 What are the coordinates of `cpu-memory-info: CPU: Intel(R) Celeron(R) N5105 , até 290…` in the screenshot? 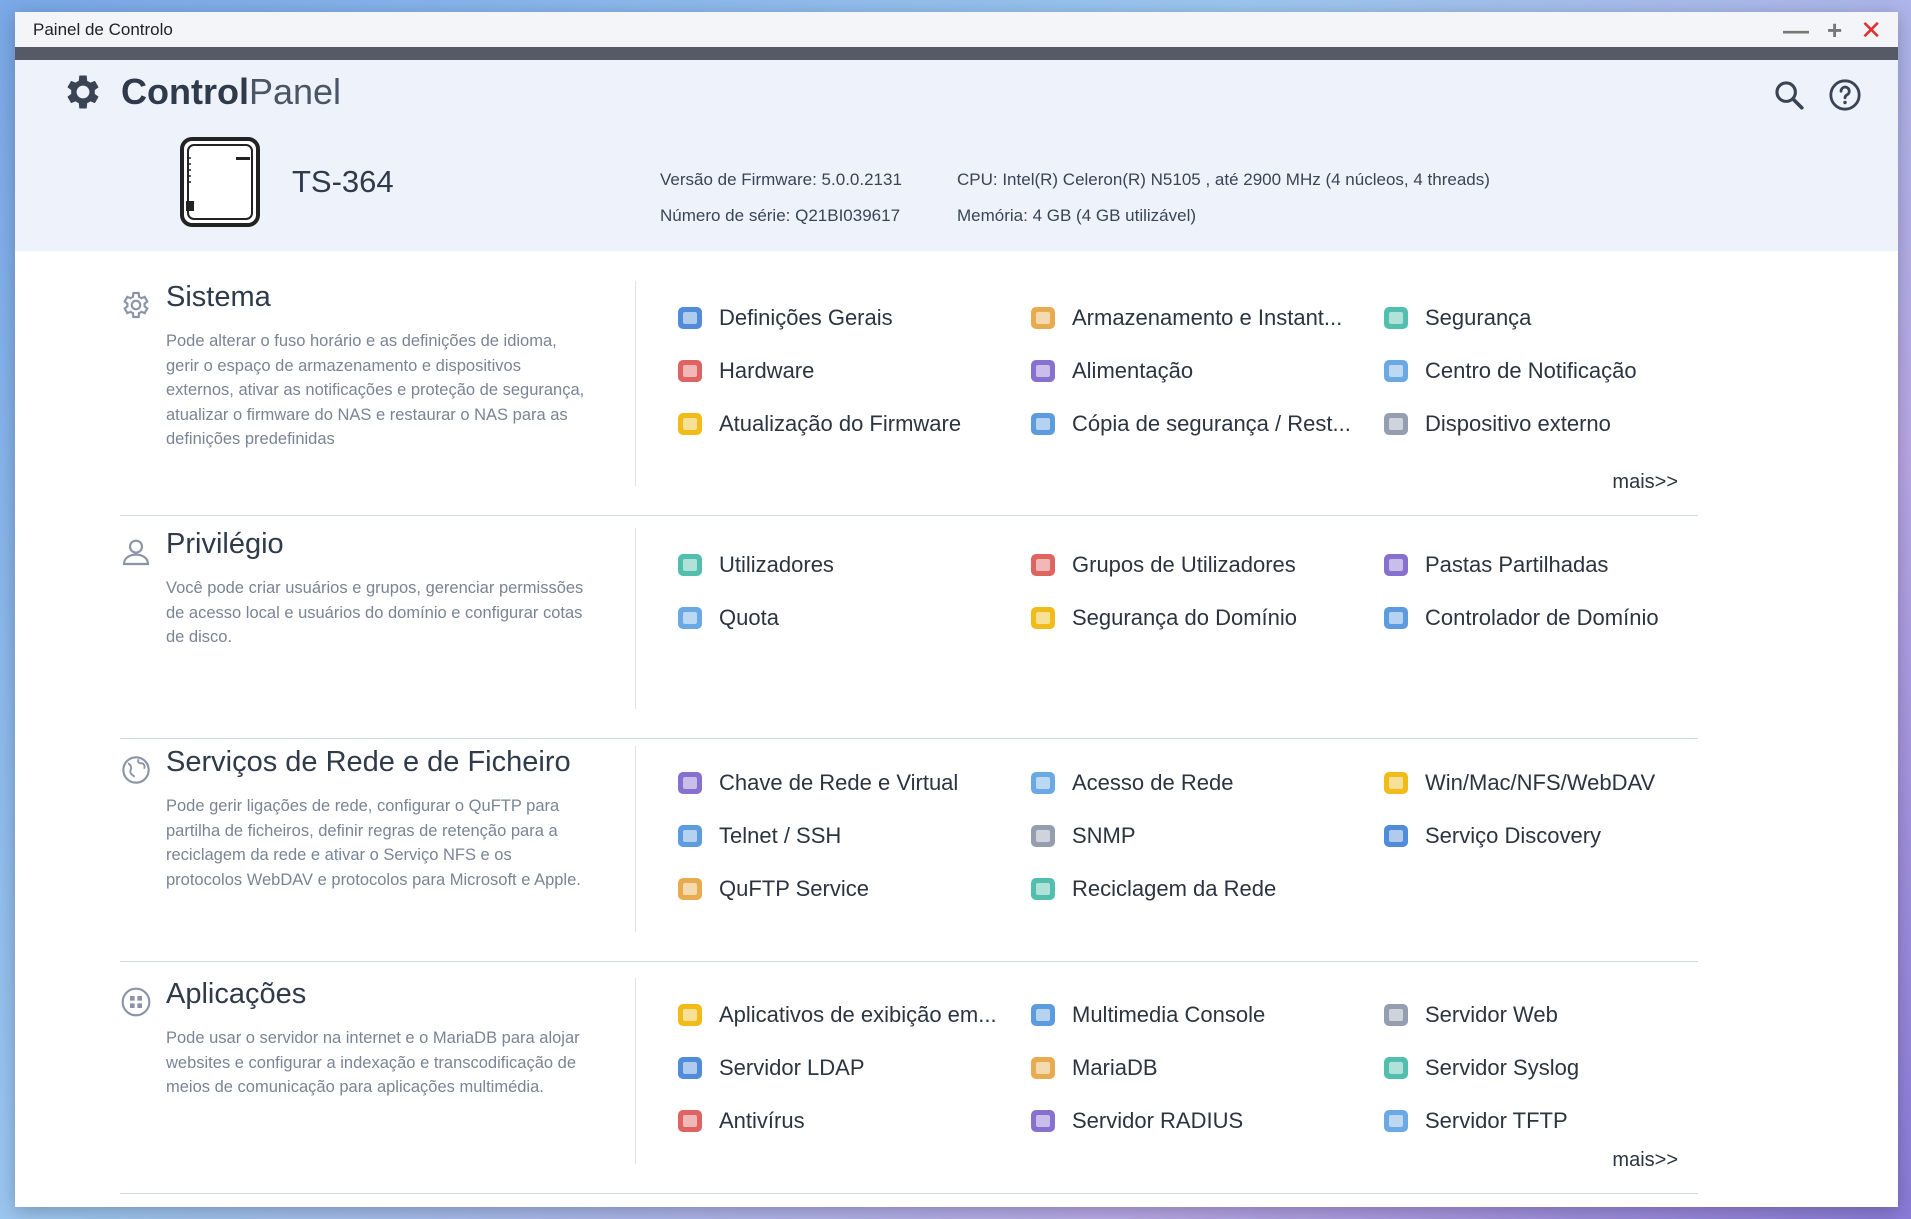 It's located at (1223, 198).